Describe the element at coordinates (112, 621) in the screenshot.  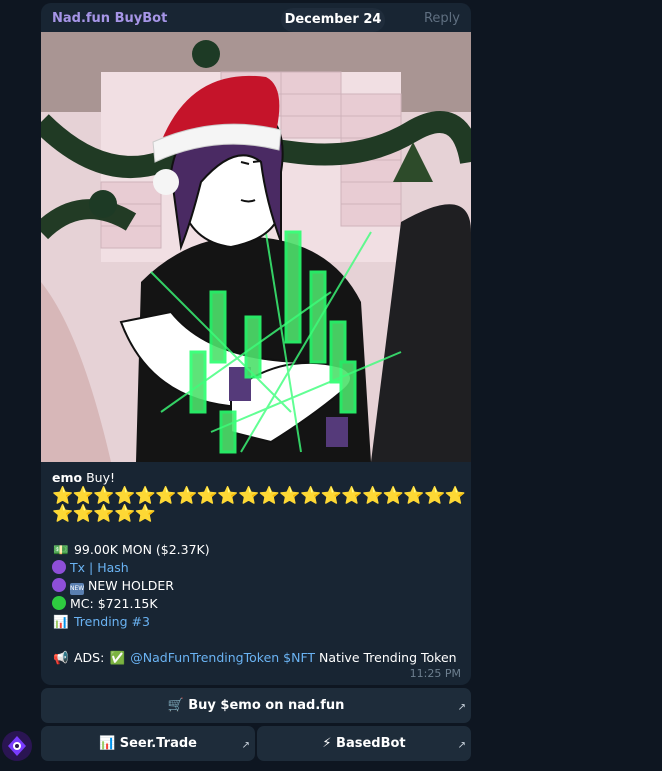
I see `trending-link: Trending #3` at that location.